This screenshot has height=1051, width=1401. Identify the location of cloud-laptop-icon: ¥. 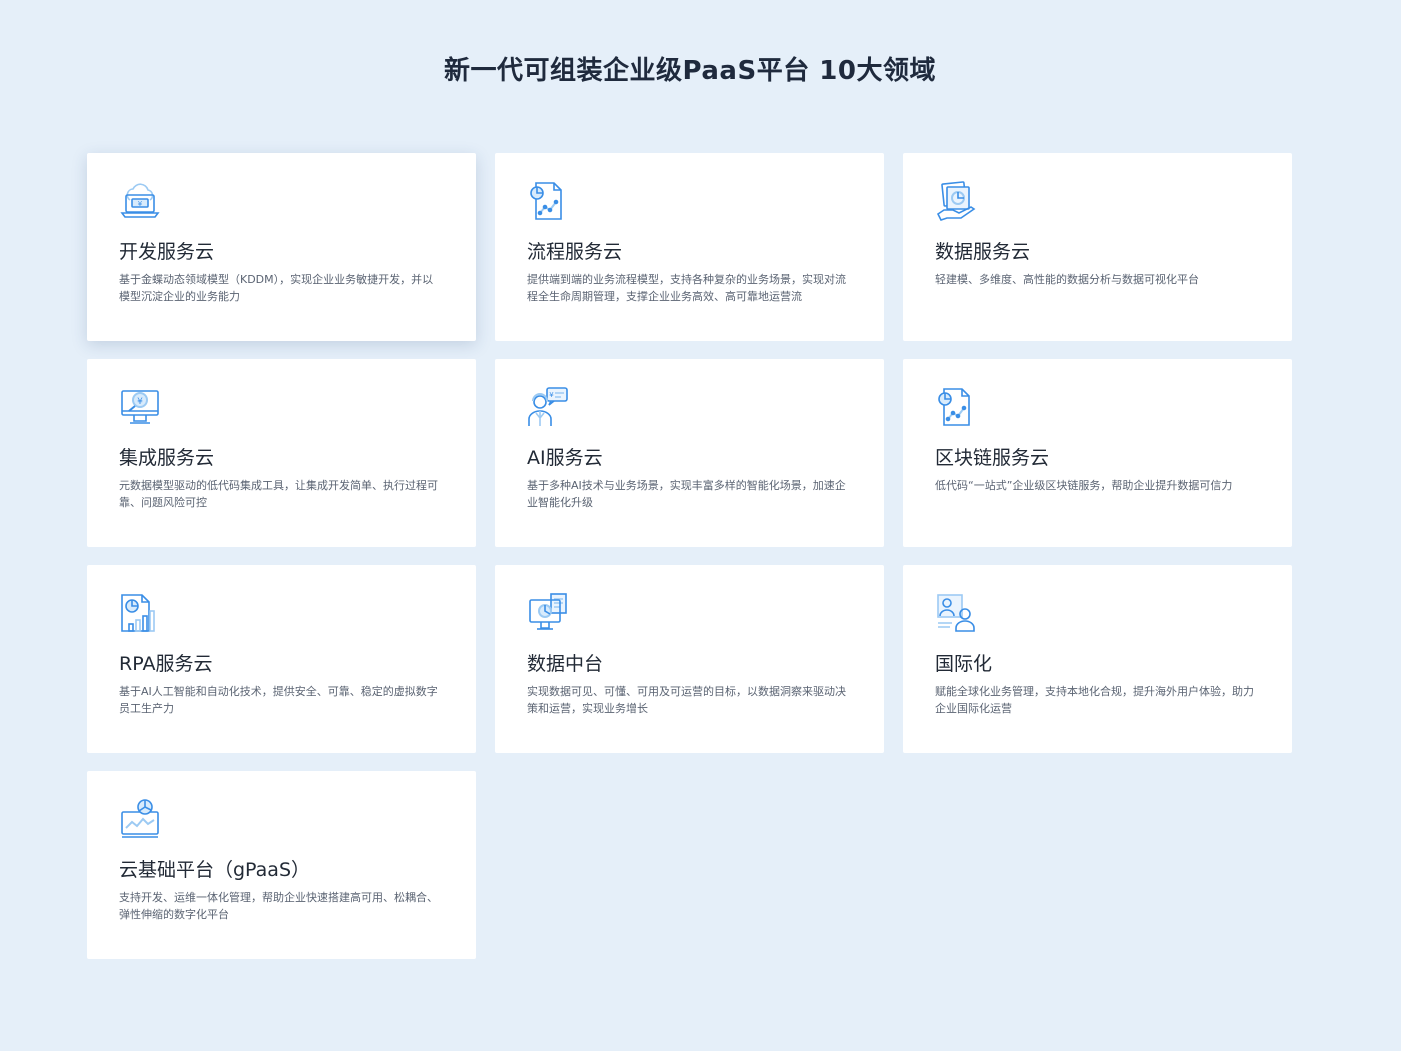
(140, 200).